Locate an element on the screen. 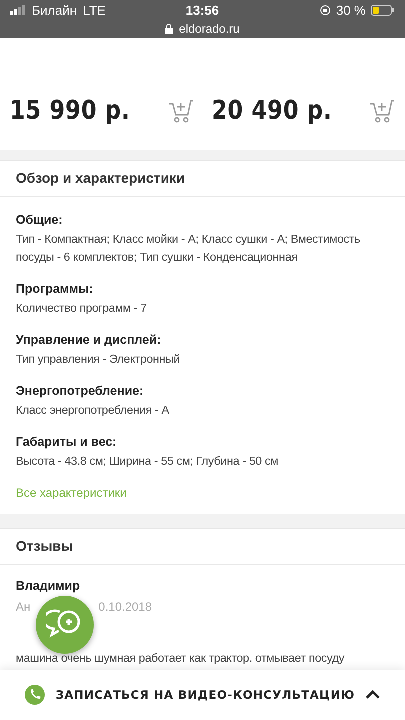 This screenshot has width=405, height=720. carrier-name: Билайн is located at coordinates (55, 10).